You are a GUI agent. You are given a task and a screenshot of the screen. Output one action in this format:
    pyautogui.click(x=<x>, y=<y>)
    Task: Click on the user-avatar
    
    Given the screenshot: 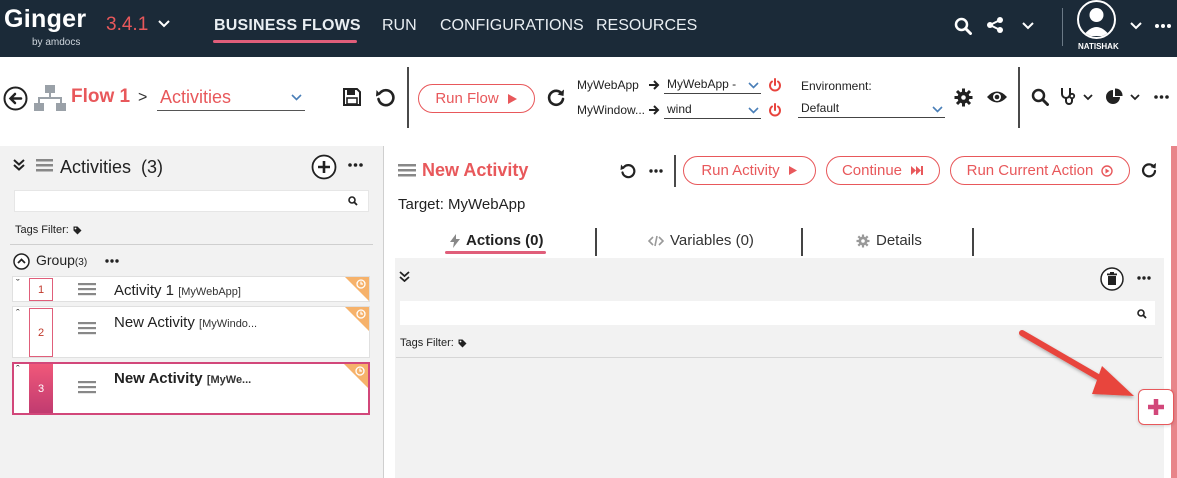 What is the action you would take?
    pyautogui.click(x=1096, y=19)
    